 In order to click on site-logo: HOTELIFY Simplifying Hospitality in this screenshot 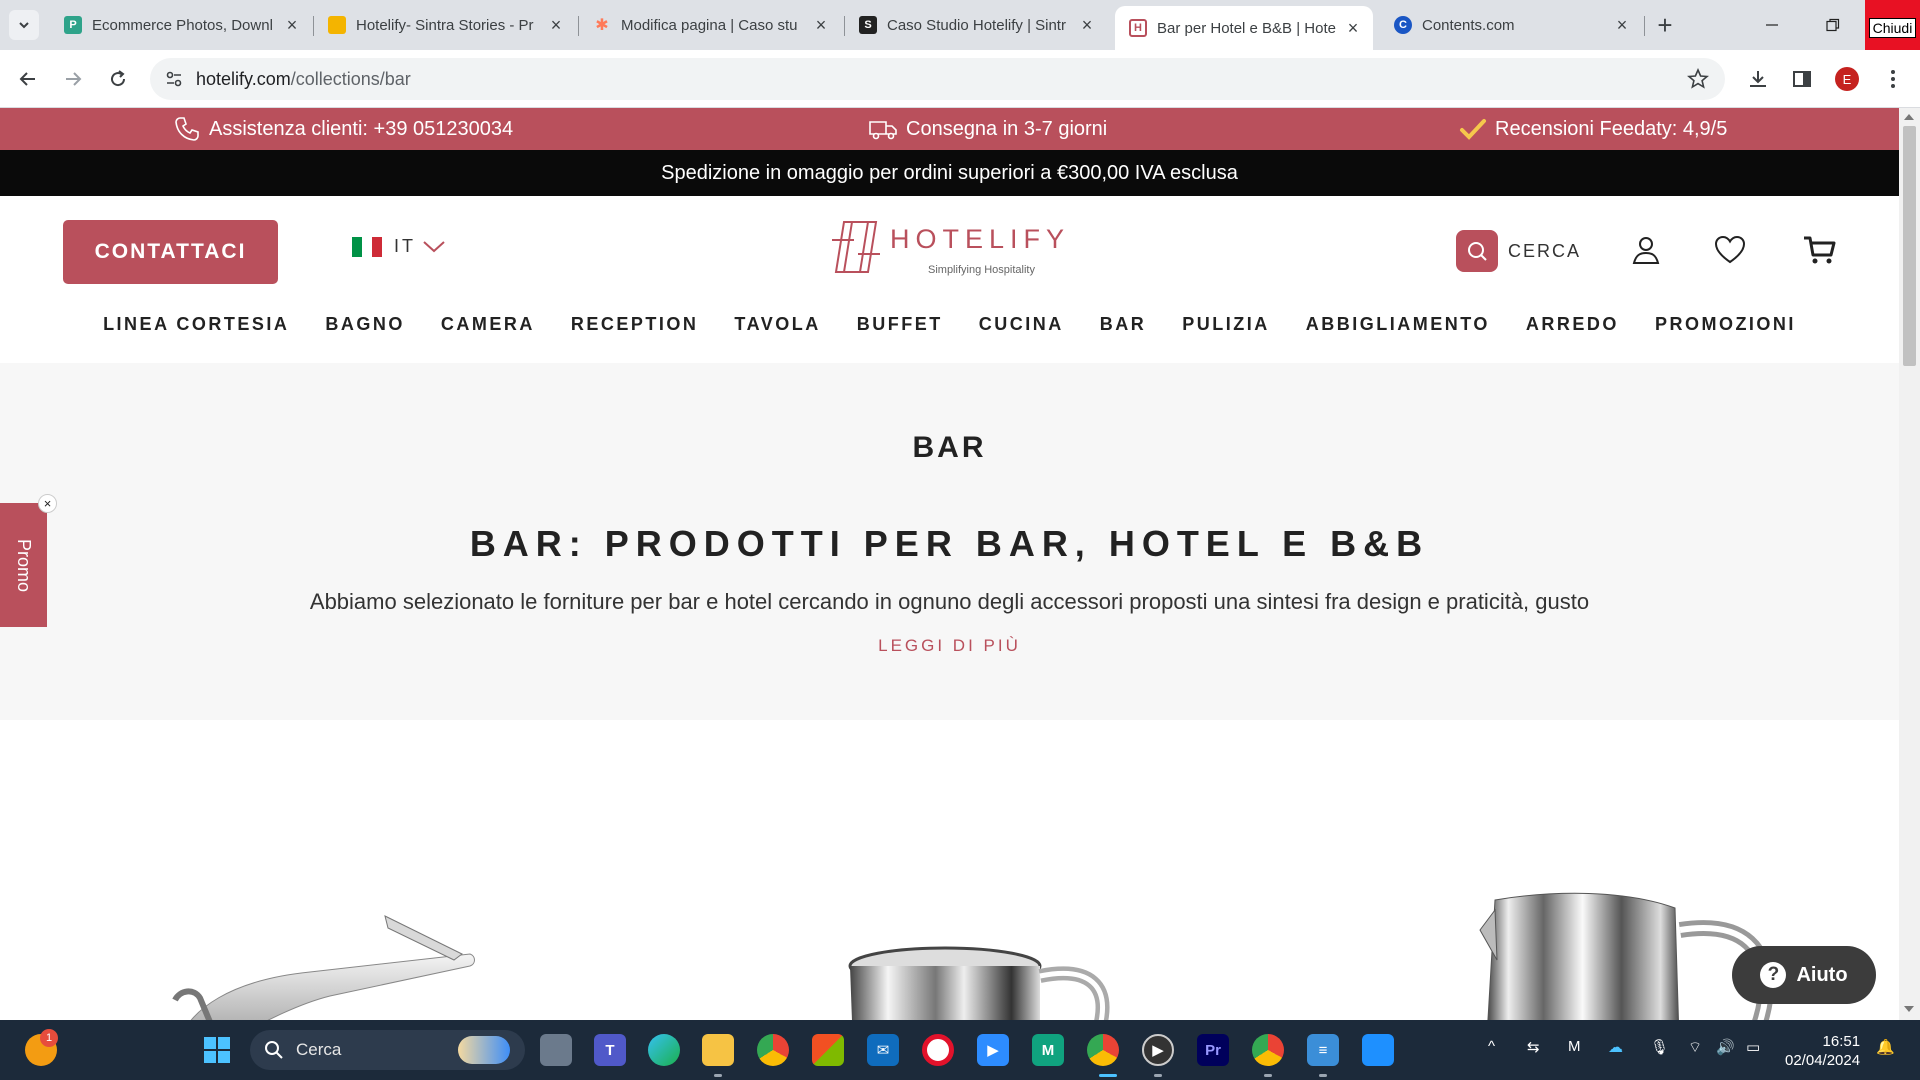, I will do `click(950, 253)`.